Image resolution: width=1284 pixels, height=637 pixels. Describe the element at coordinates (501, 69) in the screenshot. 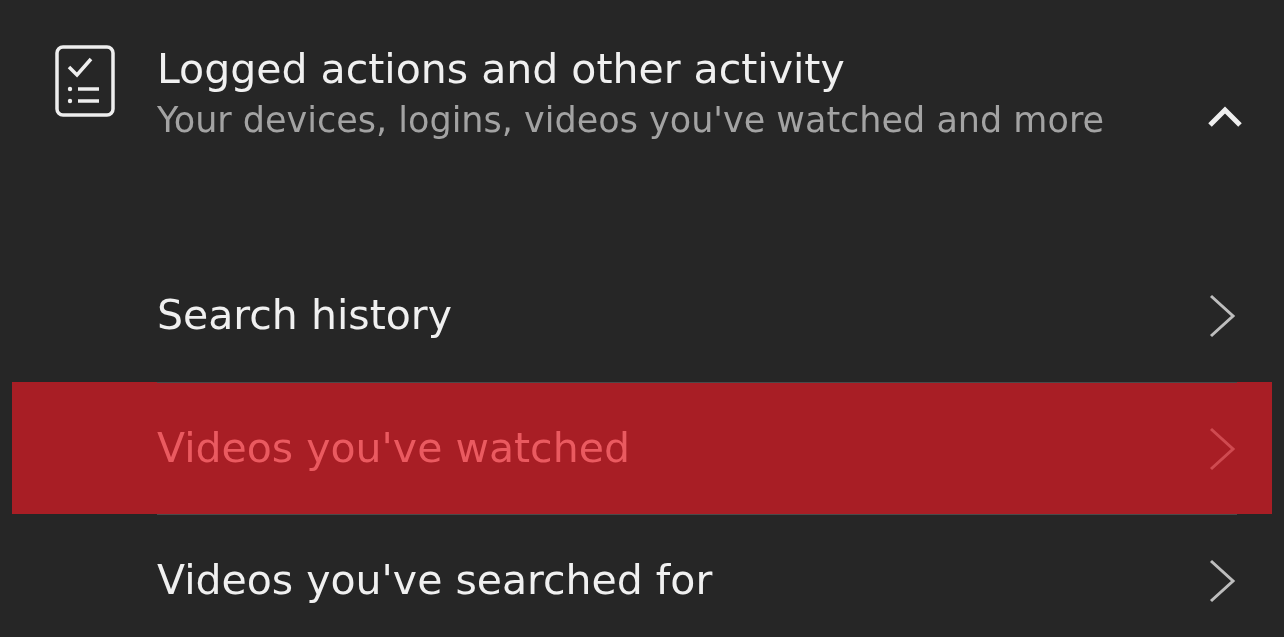

I see `section-title: Logged actions and other activity` at that location.